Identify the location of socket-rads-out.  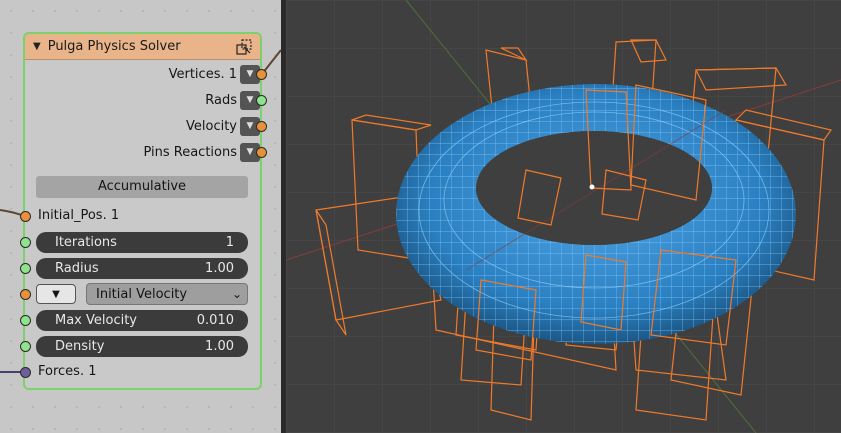
(261, 100).